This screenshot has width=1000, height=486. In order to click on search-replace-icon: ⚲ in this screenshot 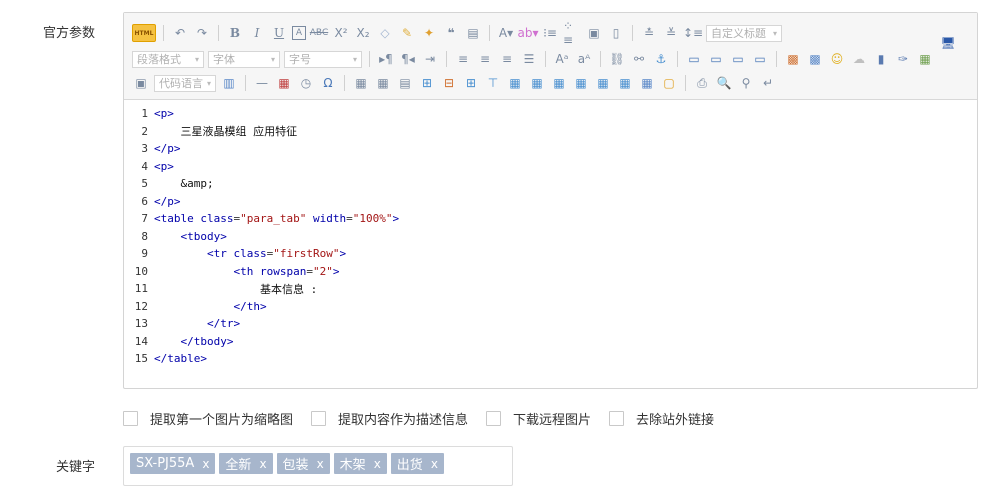, I will do `click(746, 83)`.